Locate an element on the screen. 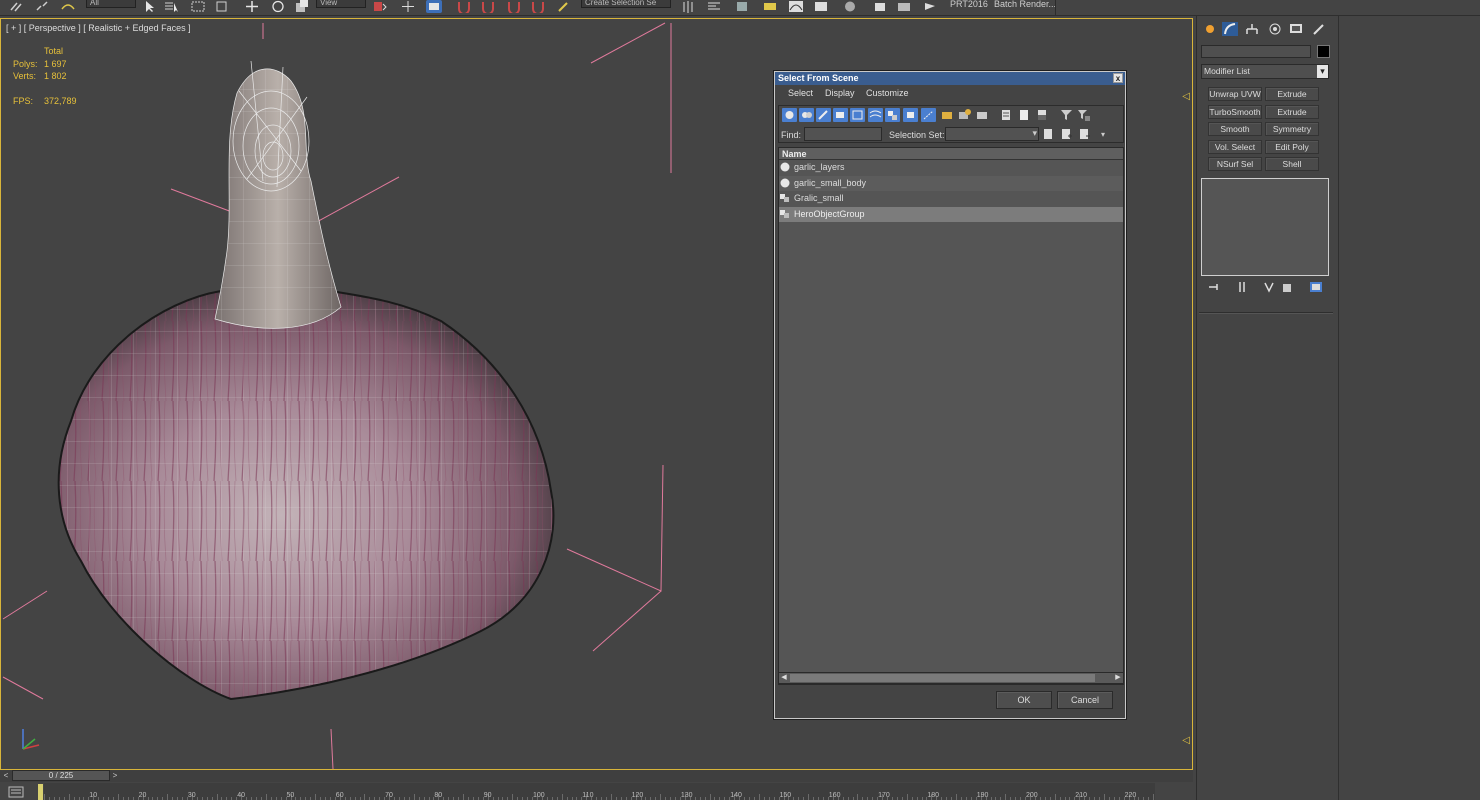  keyboard-shortcut-override-icon is located at coordinates (434, 6).